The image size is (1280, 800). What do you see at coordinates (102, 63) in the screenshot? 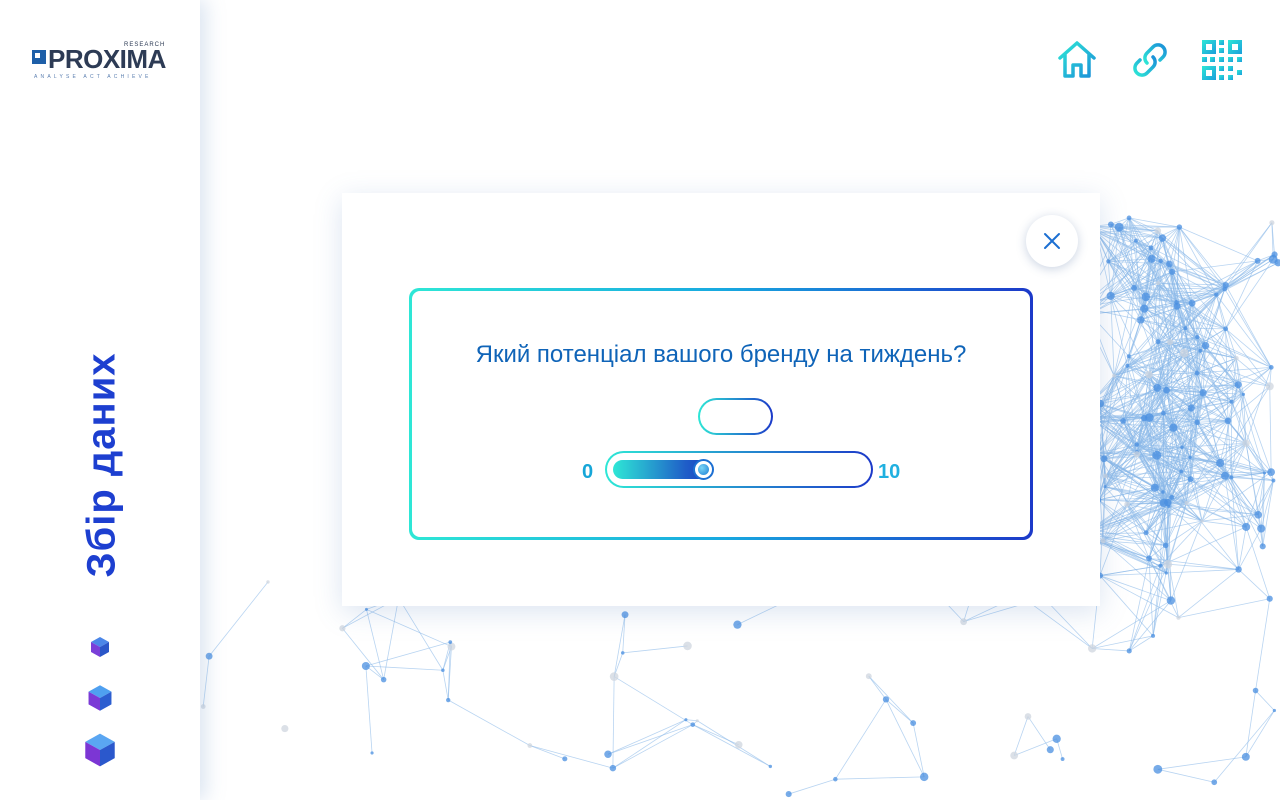
I see `proxima-logo: PROXIMA RESEARCH ANALYSE ACT ACHIEVE` at bounding box center [102, 63].